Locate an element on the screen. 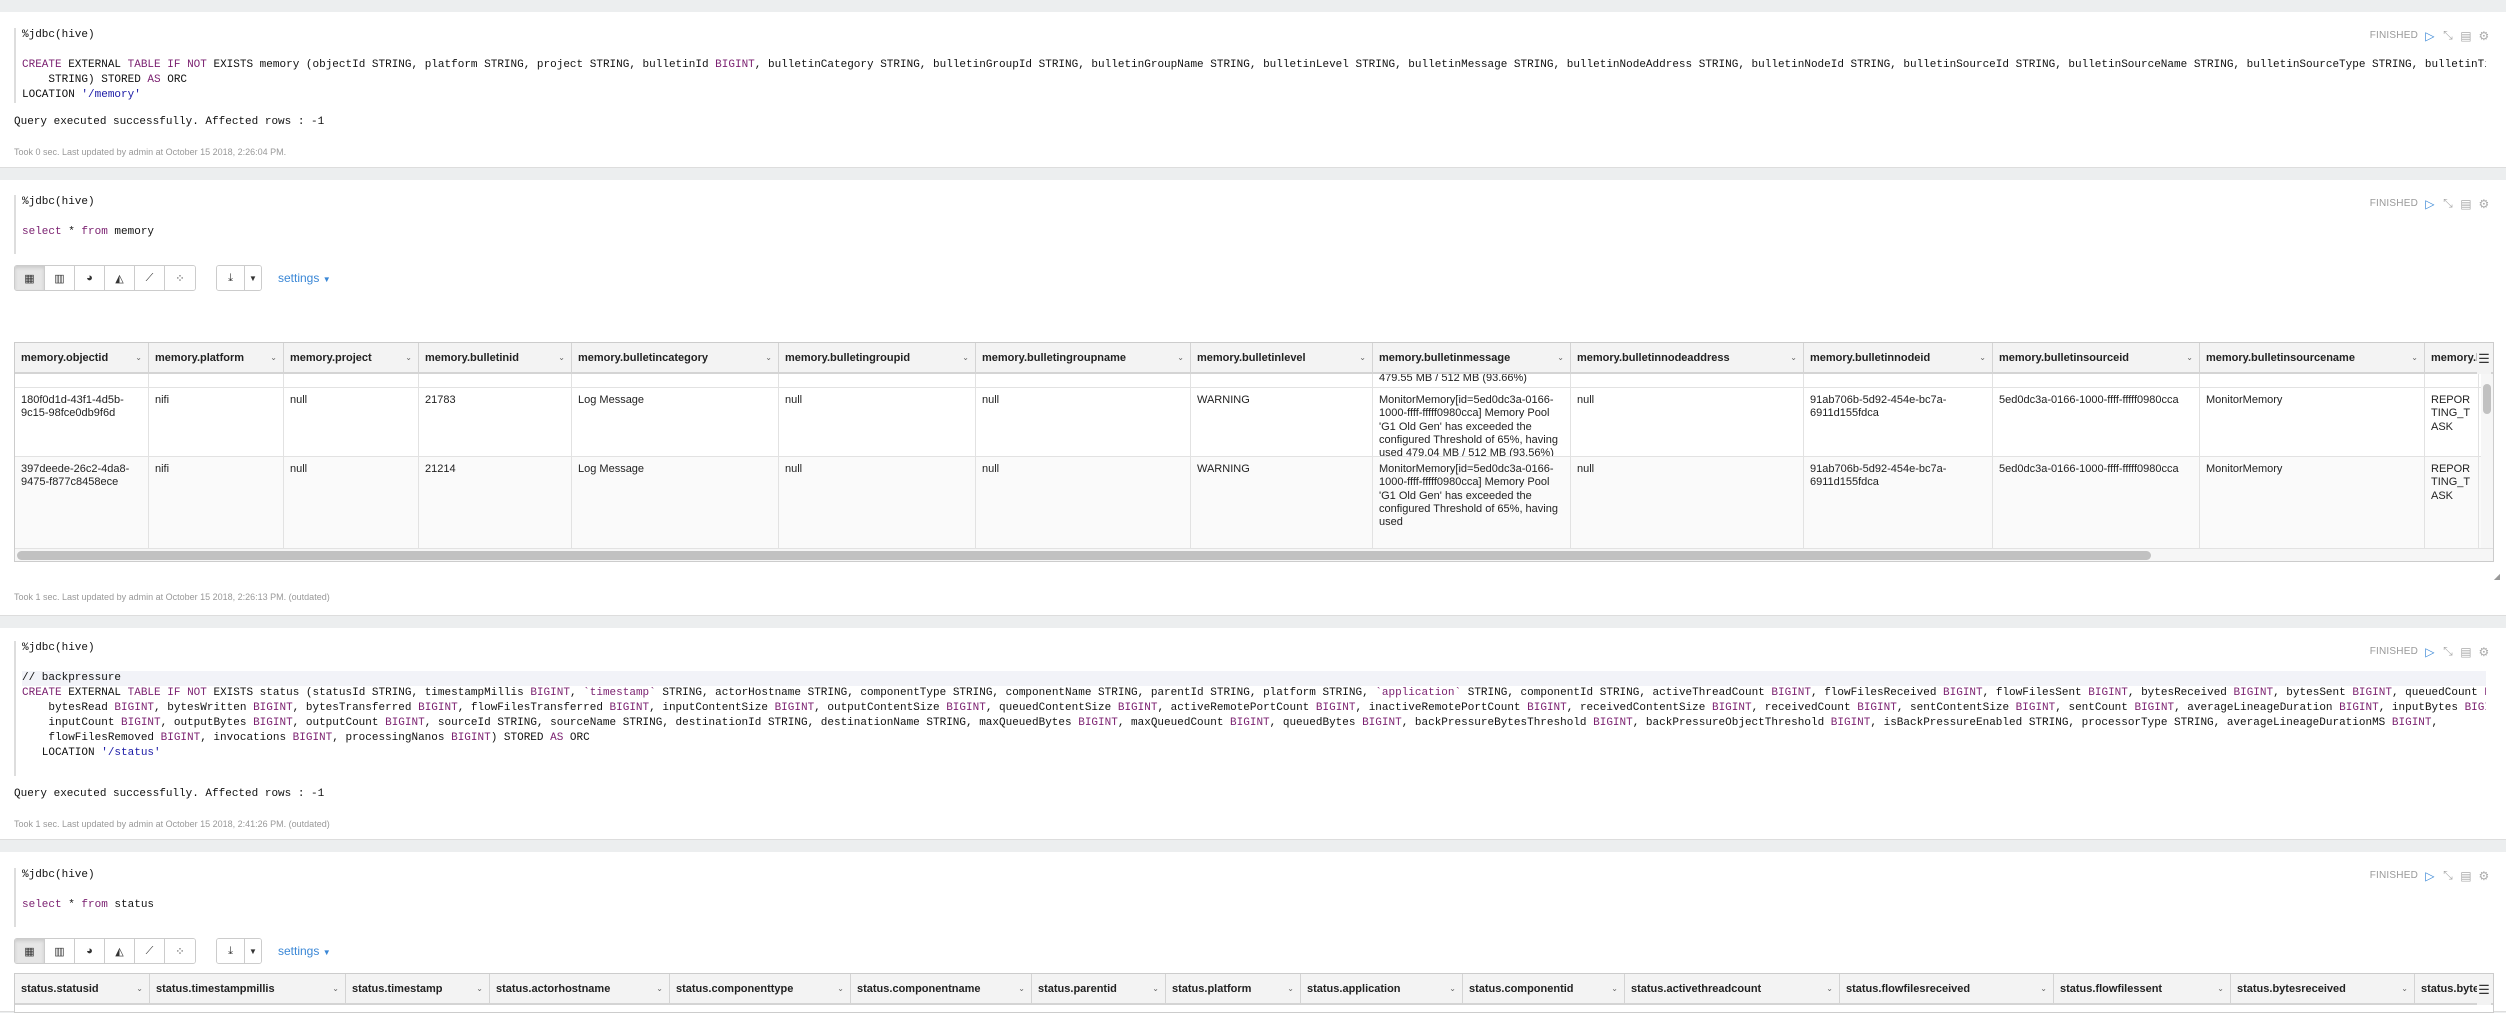 The width and height of the screenshot is (2506, 1013). table-cell: WARNING is located at coordinates (1282, 422).